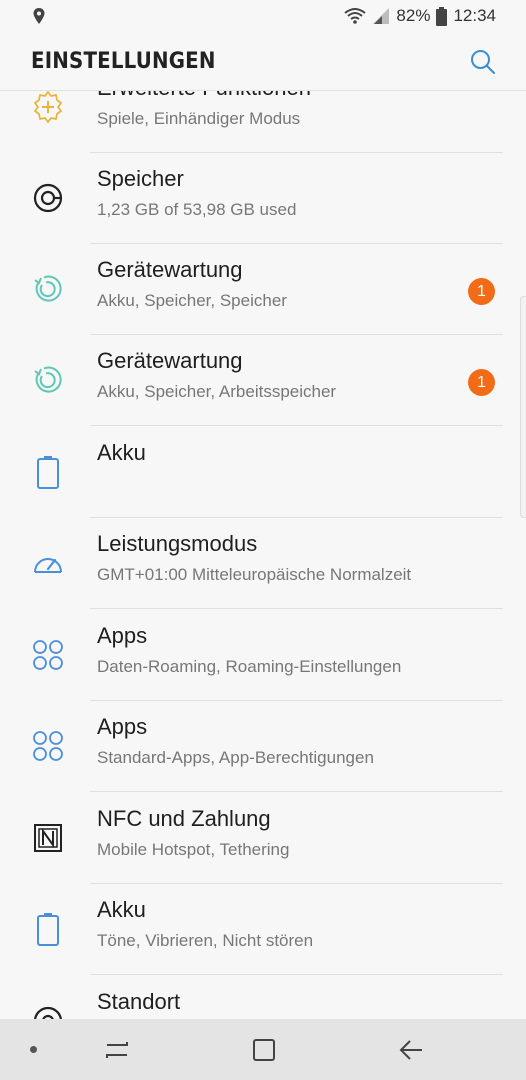 Image resolution: width=526 pixels, height=1080 pixels. I want to click on storage-icon, so click(48, 198).